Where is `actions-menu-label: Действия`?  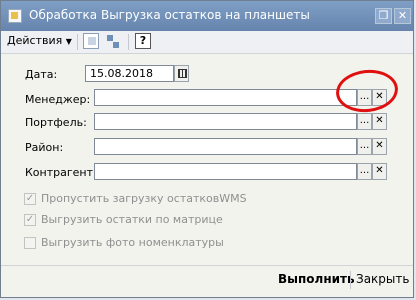
actions-menu-label: Действия is located at coordinates (35, 40).